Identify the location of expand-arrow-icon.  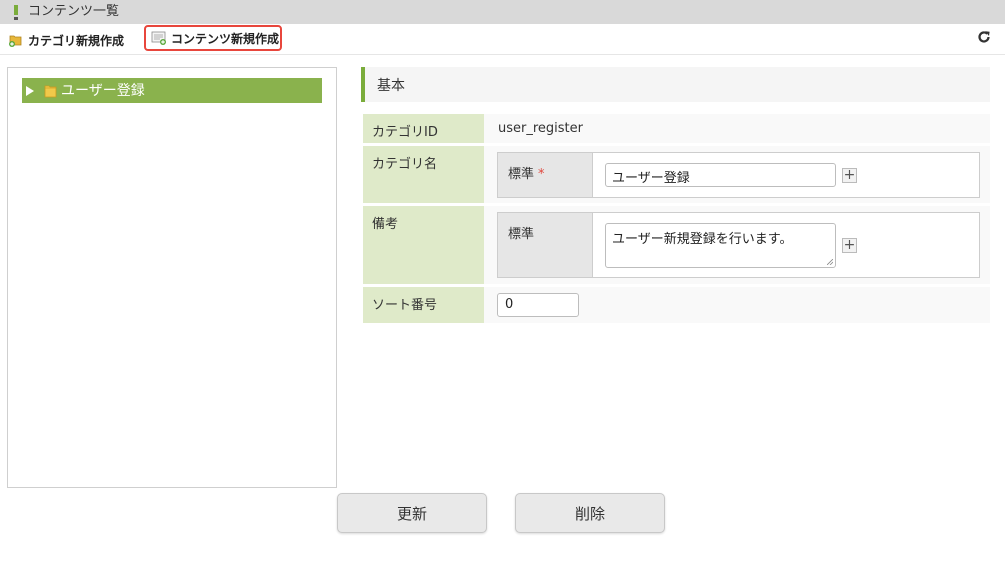
(30, 90).